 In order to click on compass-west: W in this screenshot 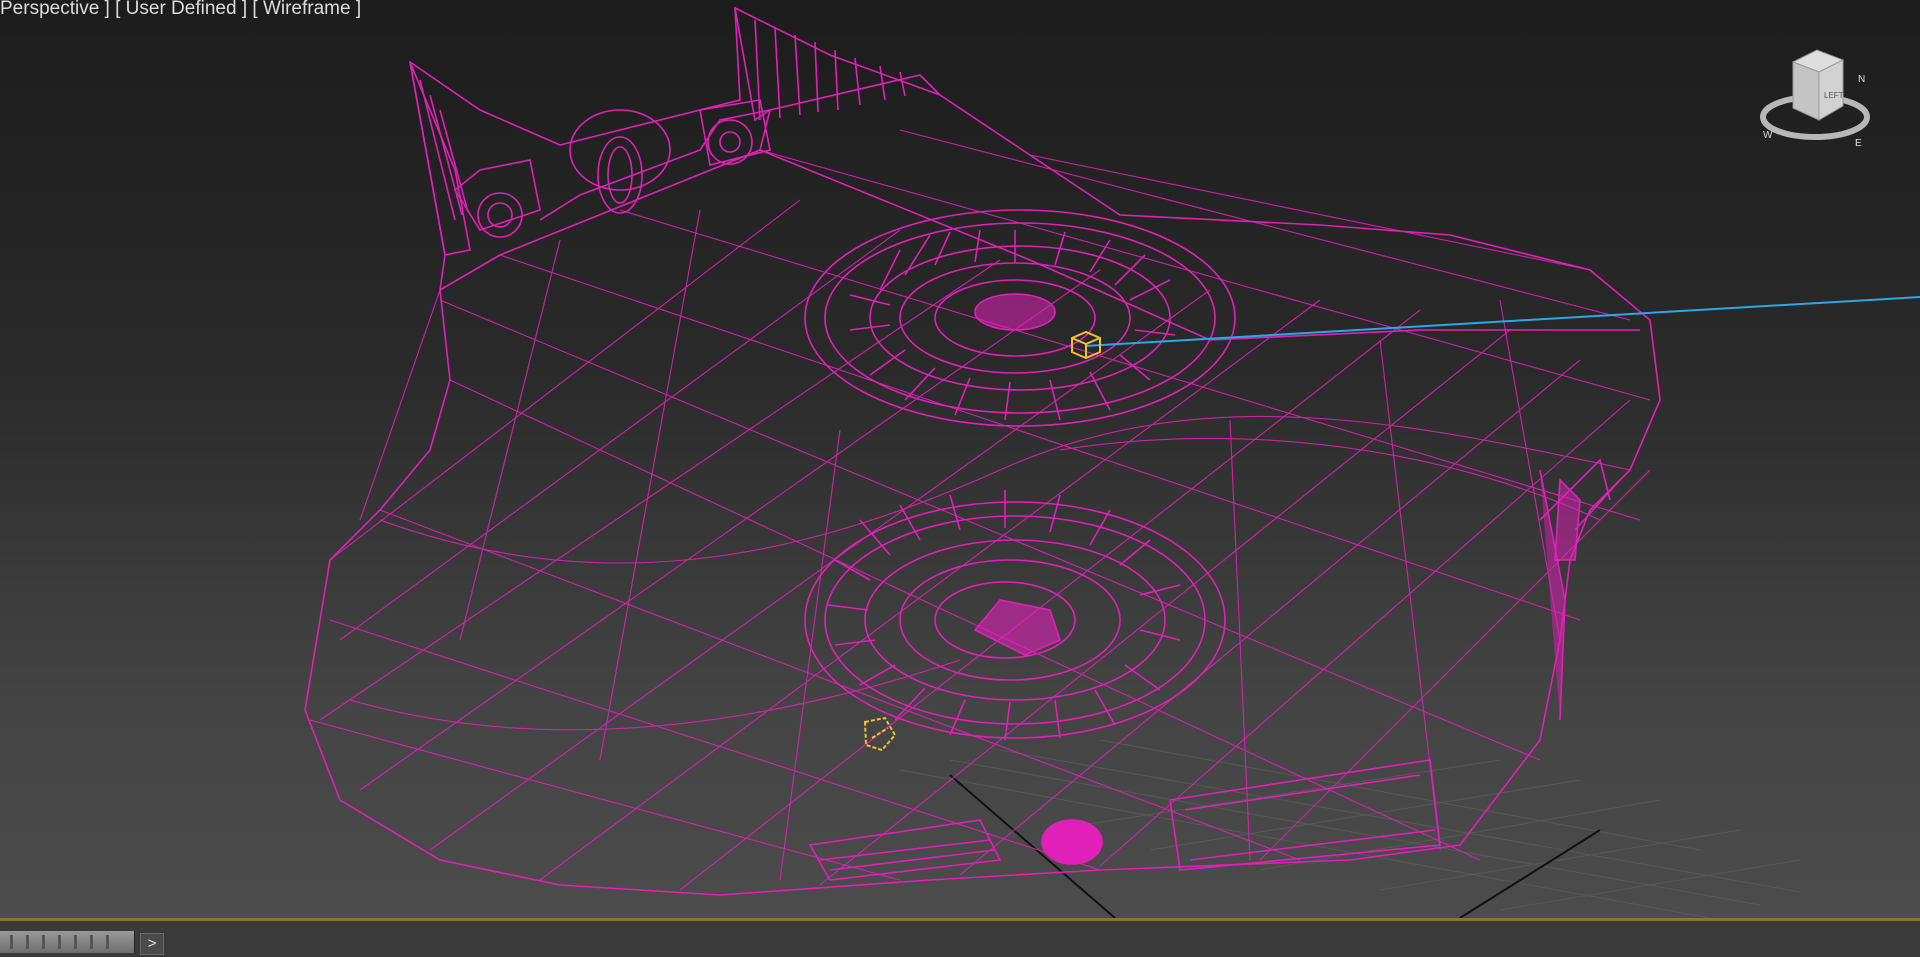, I will do `click(1768, 135)`.